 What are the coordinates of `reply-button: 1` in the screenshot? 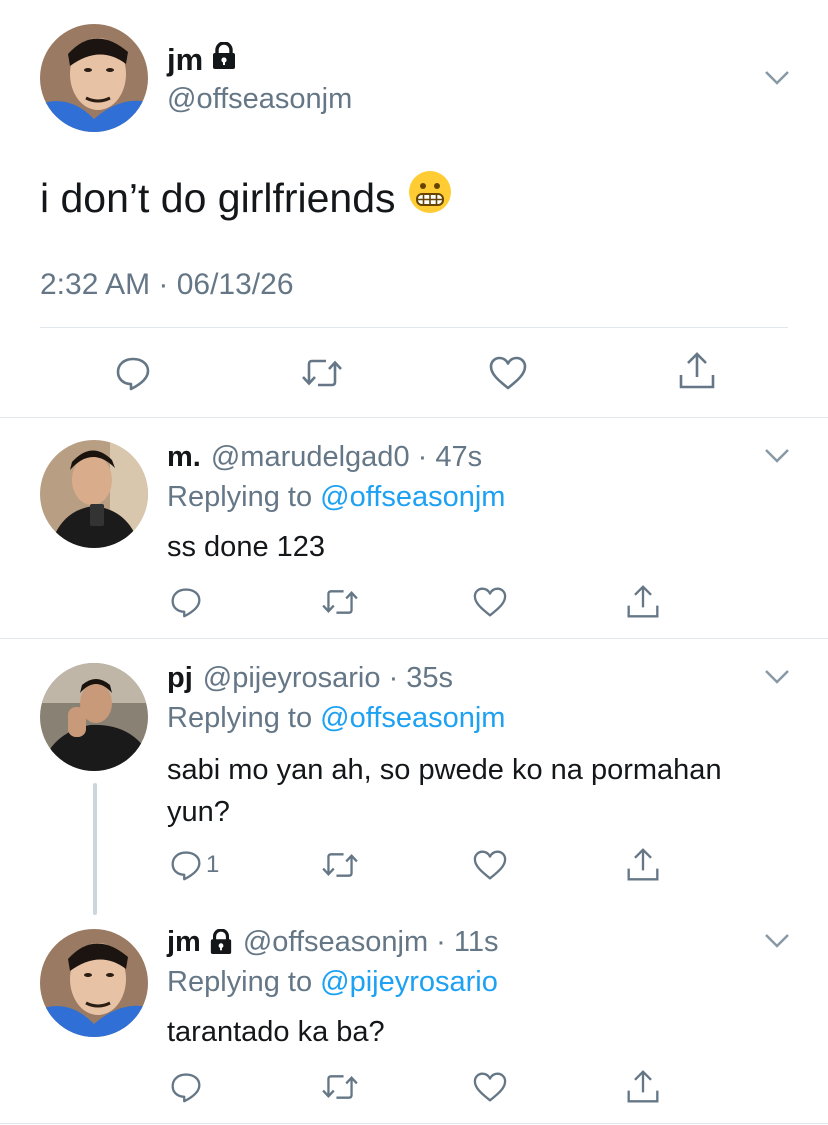 It's located at (194, 865).